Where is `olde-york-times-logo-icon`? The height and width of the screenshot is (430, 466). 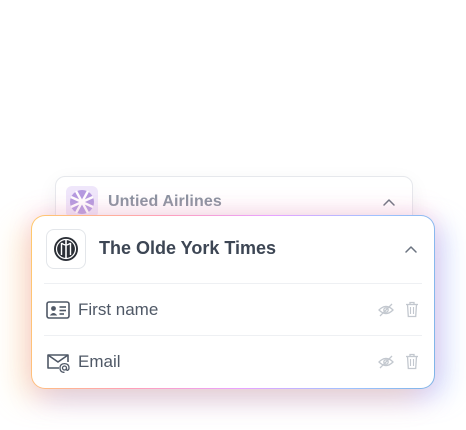 olde-york-times-logo-icon is located at coordinates (66, 249).